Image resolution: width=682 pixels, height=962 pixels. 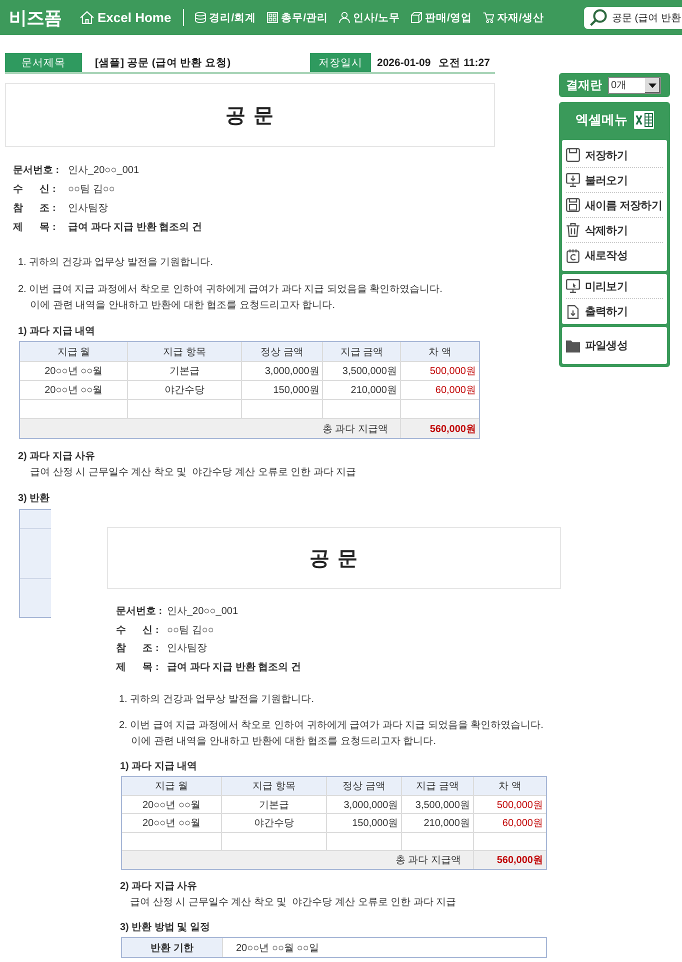 I want to click on excel-home-link: Excel Home, so click(x=126, y=17).